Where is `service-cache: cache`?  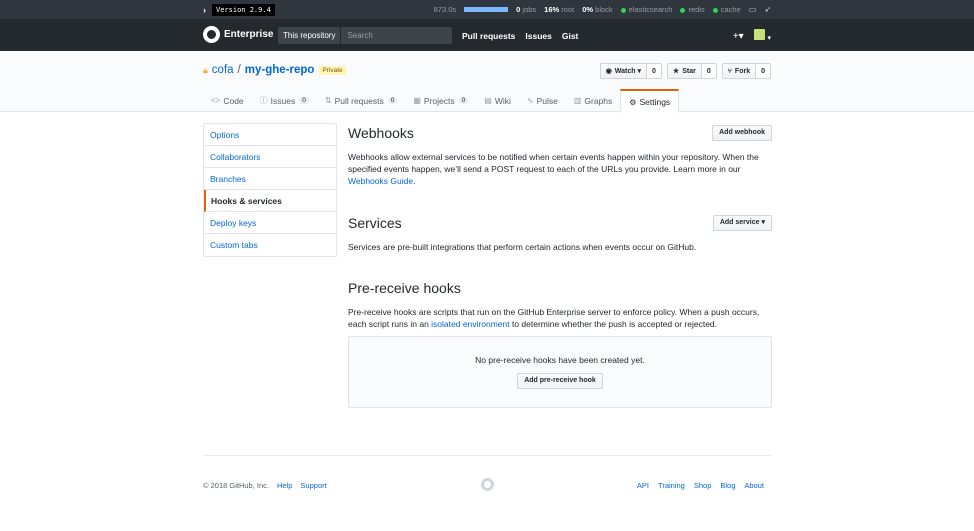
service-cache: cache is located at coordinates (726, 9).